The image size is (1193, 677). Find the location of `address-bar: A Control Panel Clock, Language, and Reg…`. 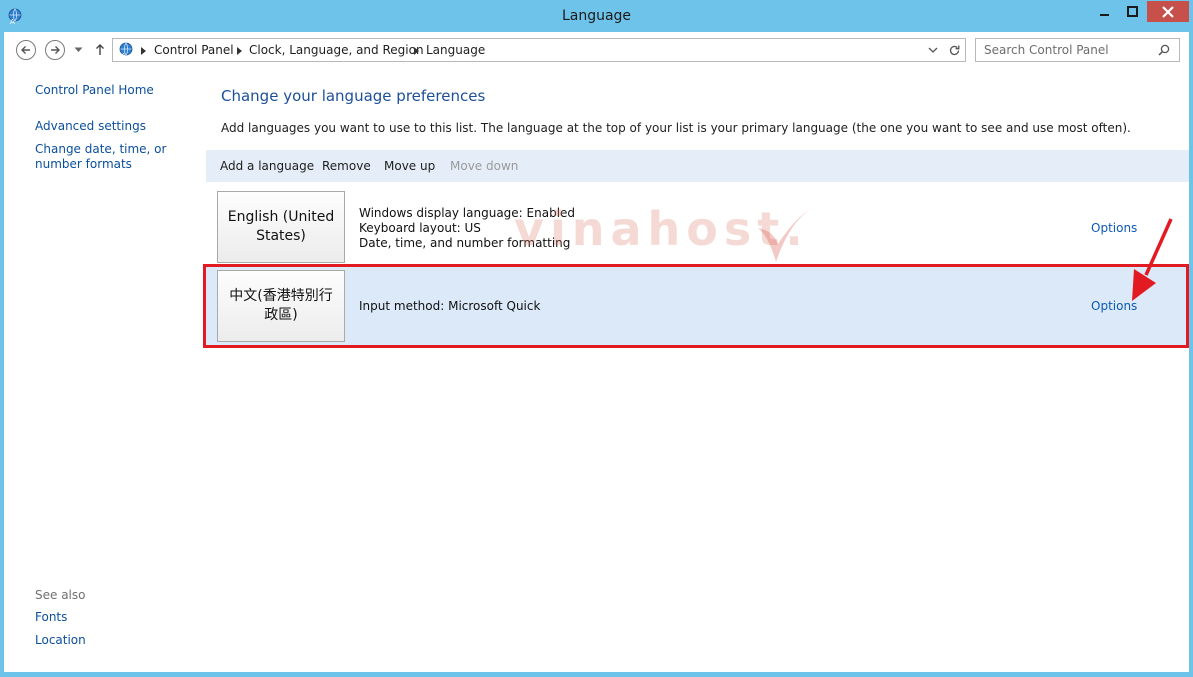

address-bar: A Control Panel Clock, Language, and Reg… is located at coordinates (539, 50).